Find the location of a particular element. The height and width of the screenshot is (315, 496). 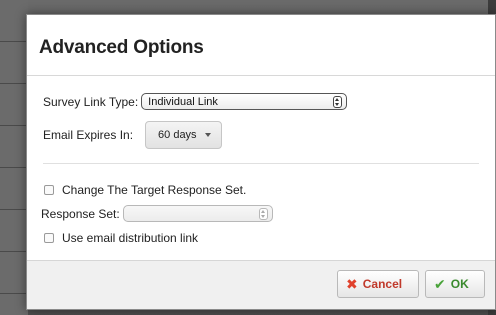

cancel-button-label: Cancel is located at coordinates (382, 284).